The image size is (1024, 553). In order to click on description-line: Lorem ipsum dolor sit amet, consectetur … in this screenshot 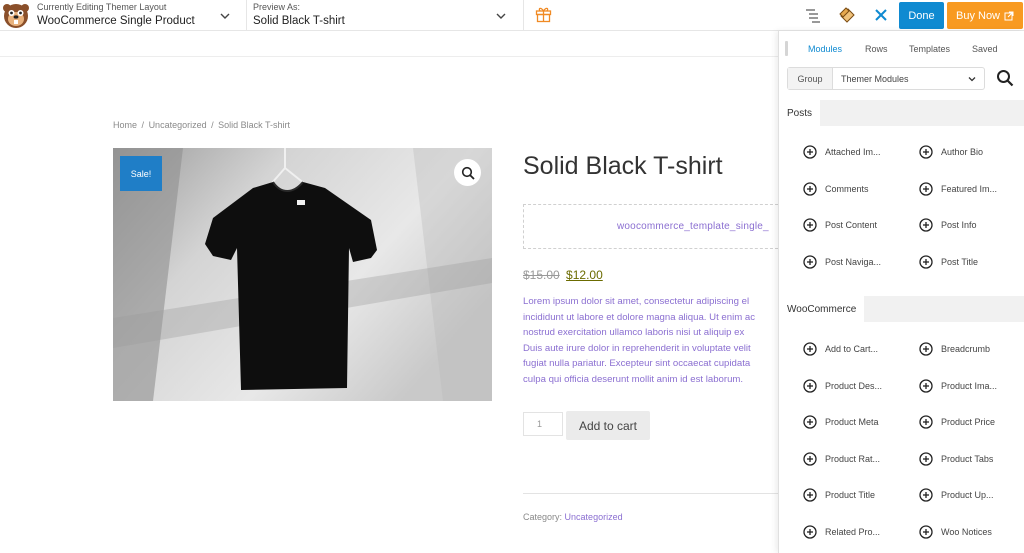, I will do `click(636, 301)`.